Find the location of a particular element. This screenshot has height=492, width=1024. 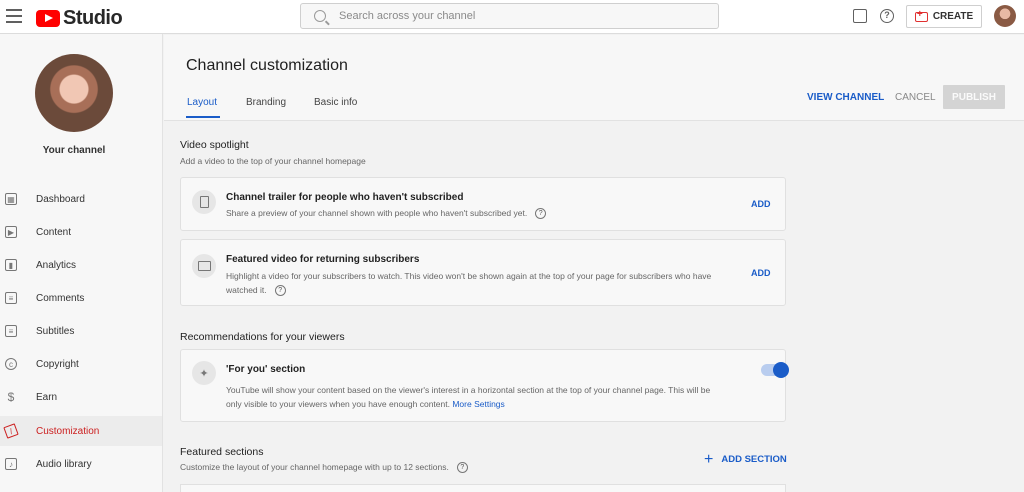

logo-text: Studio is located at coordinates (93, 18).